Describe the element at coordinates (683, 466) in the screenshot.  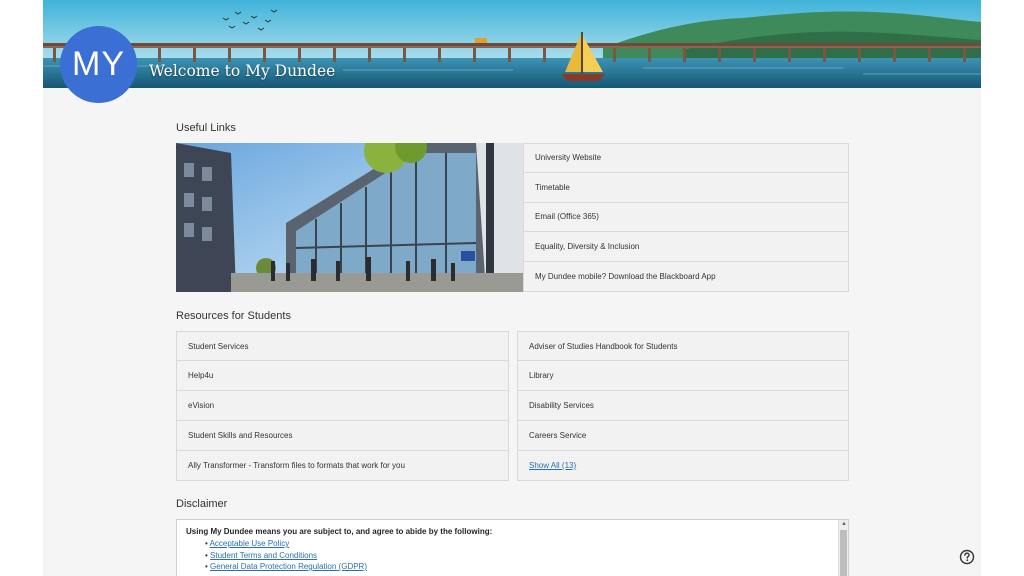
I see `show-all-row: Show All (13)` at that location.